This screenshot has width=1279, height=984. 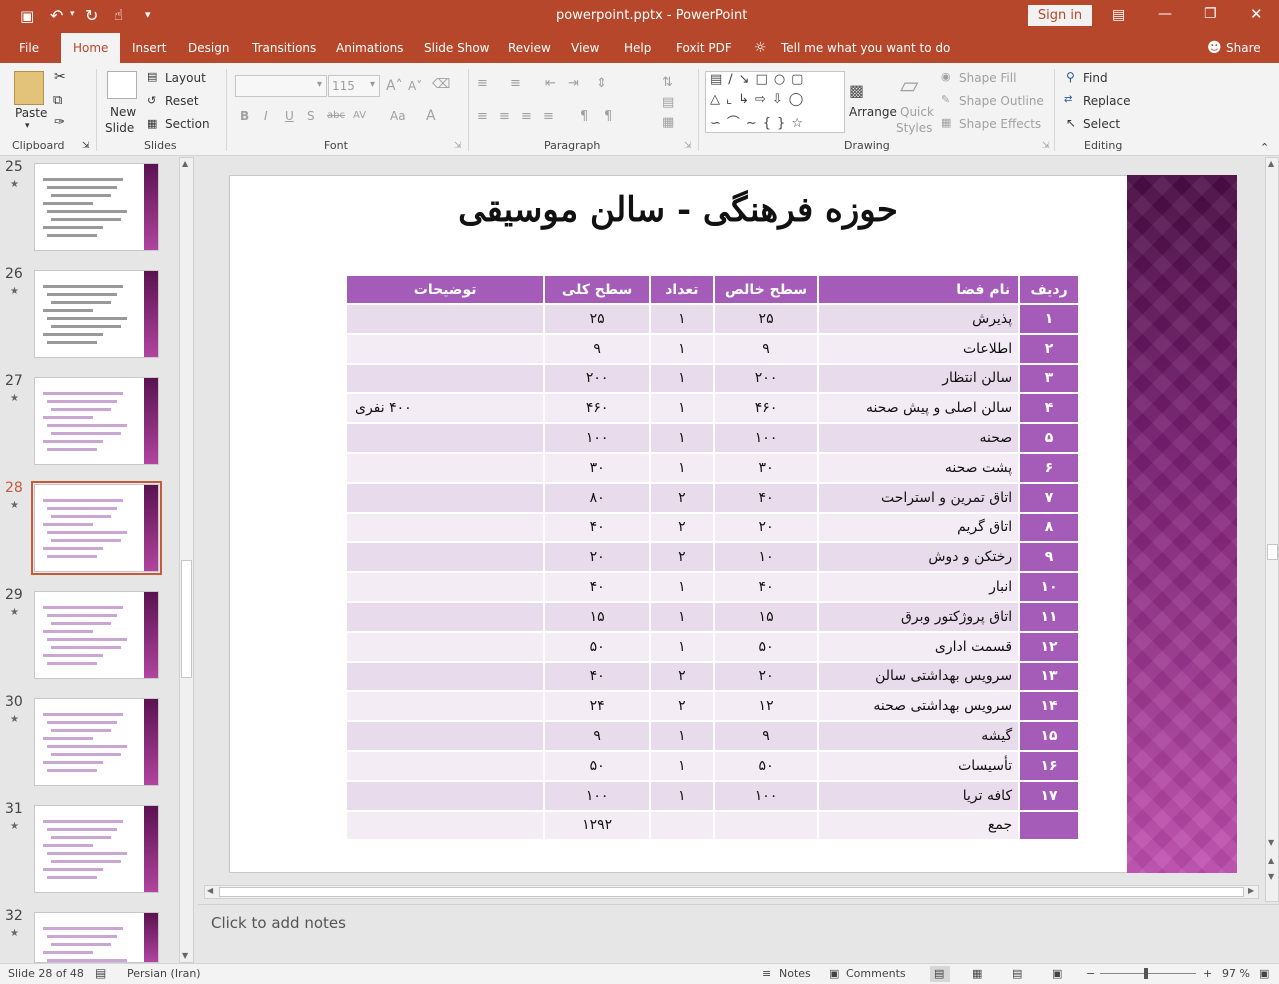 What do you see at coordinates (1095, 78) in the screenshot?
I see `find-button: Find` at bounding box center [1095, 78].